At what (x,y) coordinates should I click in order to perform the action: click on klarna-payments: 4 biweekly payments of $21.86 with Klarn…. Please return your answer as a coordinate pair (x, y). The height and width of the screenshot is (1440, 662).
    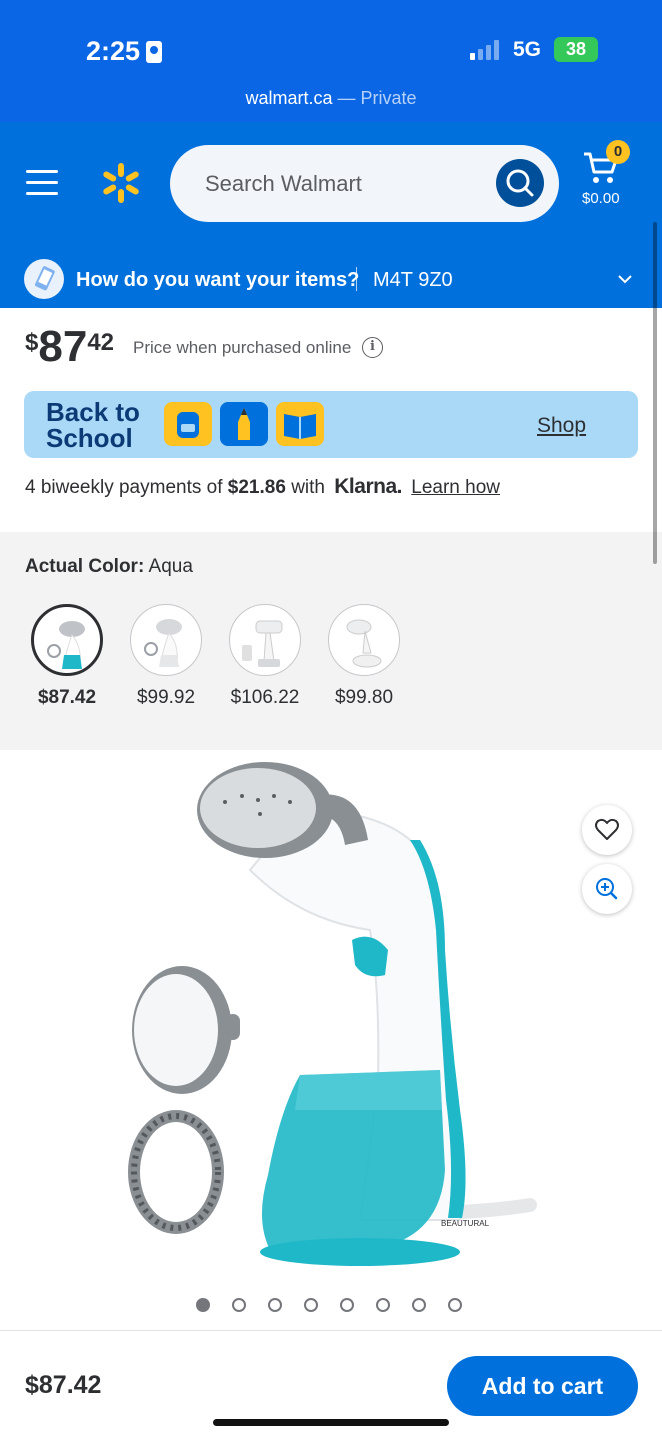
    Looking at the image, I should click on (262, 487).